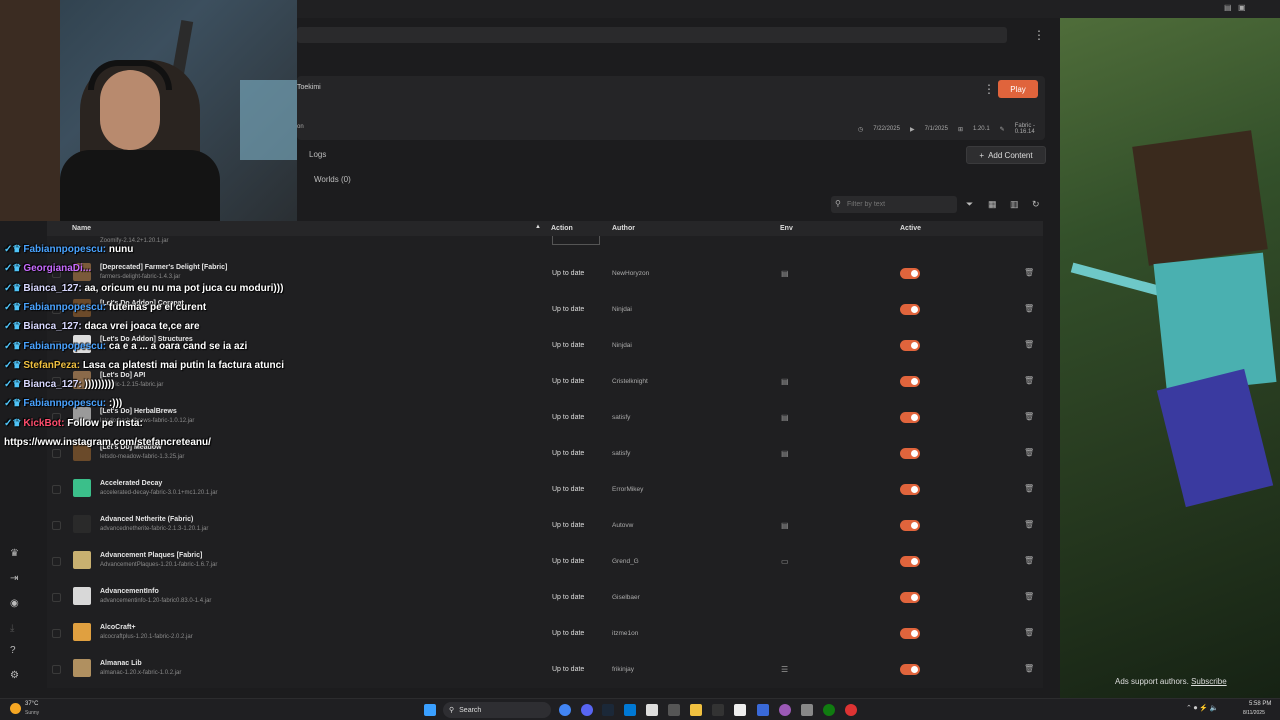 Image resolution: width=1280 pixels, height=720 pixels. Describe the element at coordinates (1242, 7) in the screenshot. I see `window-icon: ▣` at that location.